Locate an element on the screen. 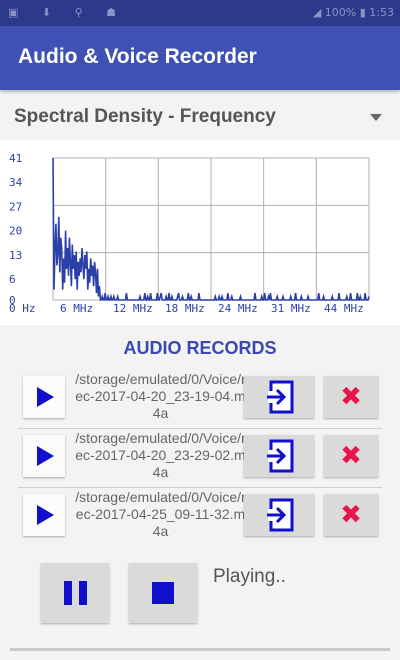 This screenshot has height=660, width=400. y-tick-label: 6 is located at coordinates (12, 279).